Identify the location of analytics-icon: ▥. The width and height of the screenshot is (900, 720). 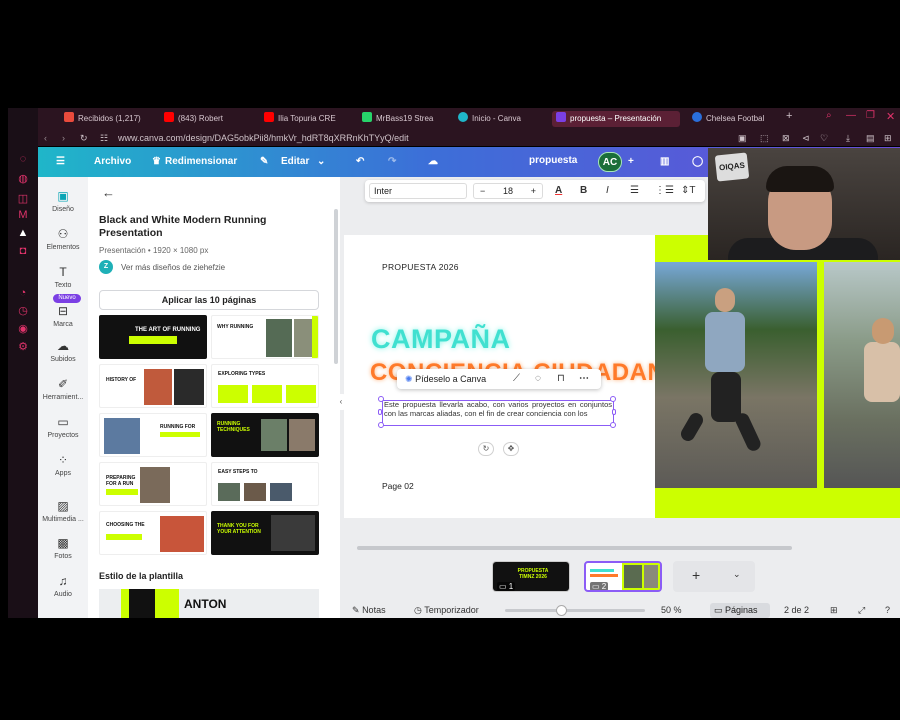
(664, 162).